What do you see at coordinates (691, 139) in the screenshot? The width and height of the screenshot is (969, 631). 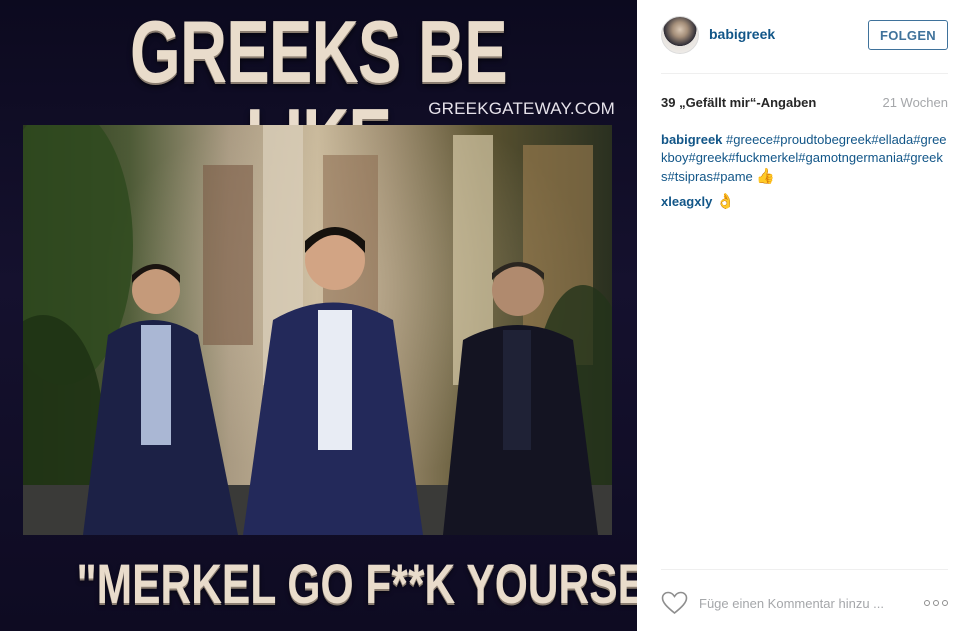 I see `comment-username: babigreek` at bounding box center [691, 139].